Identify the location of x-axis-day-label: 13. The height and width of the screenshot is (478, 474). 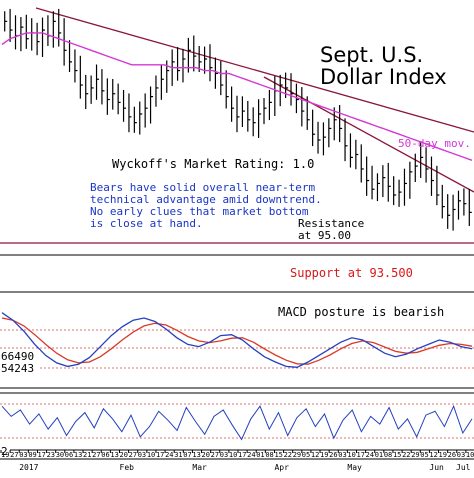
(114, 455).